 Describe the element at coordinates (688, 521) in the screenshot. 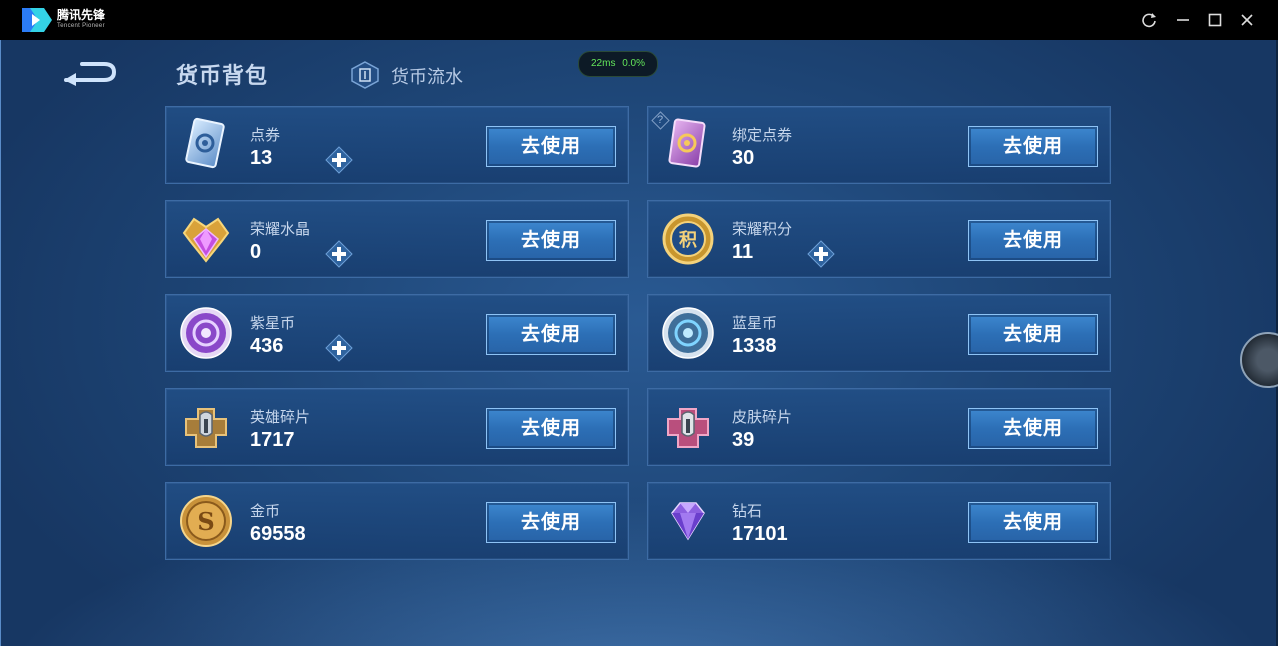

I see `diamond-icon` at that location.